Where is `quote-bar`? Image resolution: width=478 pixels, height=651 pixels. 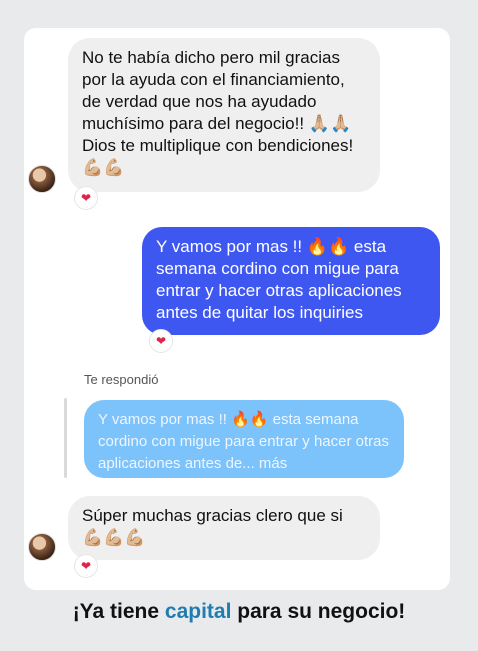
quote-bar is located at coordinates (65, 438).